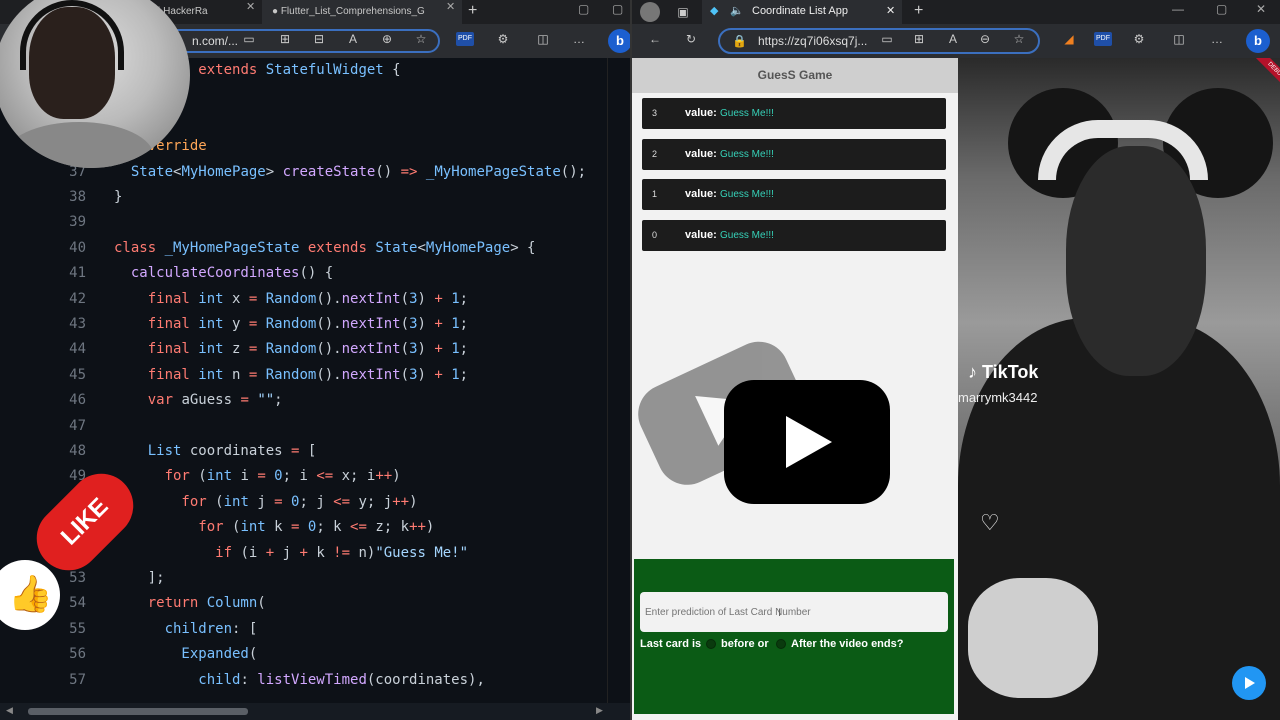 This screenshot has width=1280, height=720. I want to click on play-icon, so click(1250, 683).